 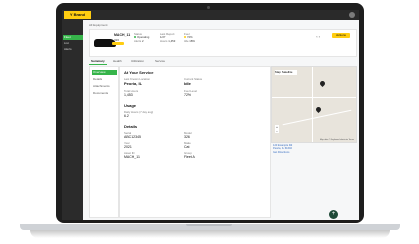 I want to click on map-toggle-satellite: Satellite, so click(x=287, y=72).